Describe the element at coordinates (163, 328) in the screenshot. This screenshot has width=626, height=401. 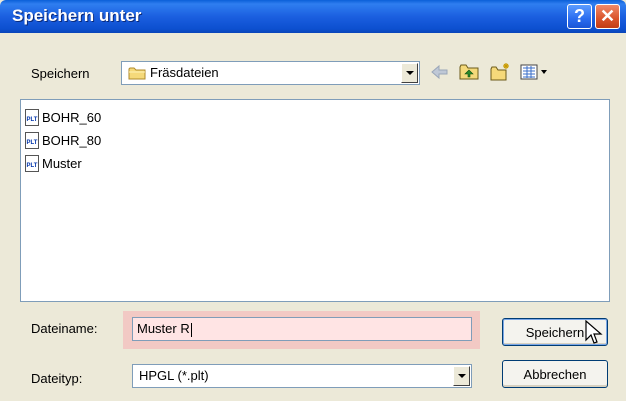
I see `filename-value: Muster R` at that location.